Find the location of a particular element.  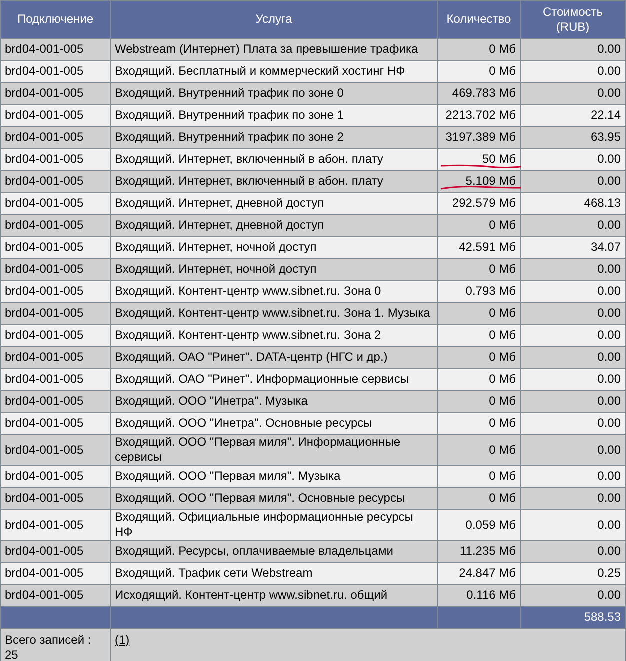

table-cell: Входящий. ООО "Первая миля". Информационные сервисы is located at coordinates (274, 450).